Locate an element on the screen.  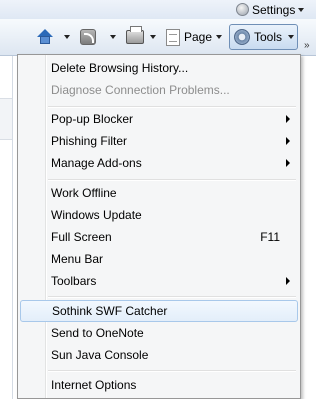
menu-item-popup-blocker: Pop-up Blocker is located at coordinates (159, 119).